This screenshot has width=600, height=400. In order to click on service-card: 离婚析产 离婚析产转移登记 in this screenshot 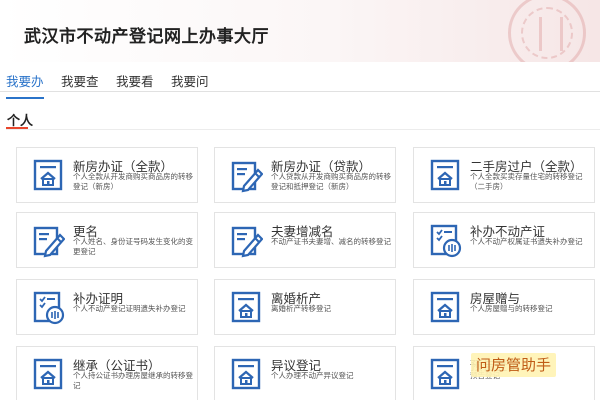, I will do `click(305, 307)`.